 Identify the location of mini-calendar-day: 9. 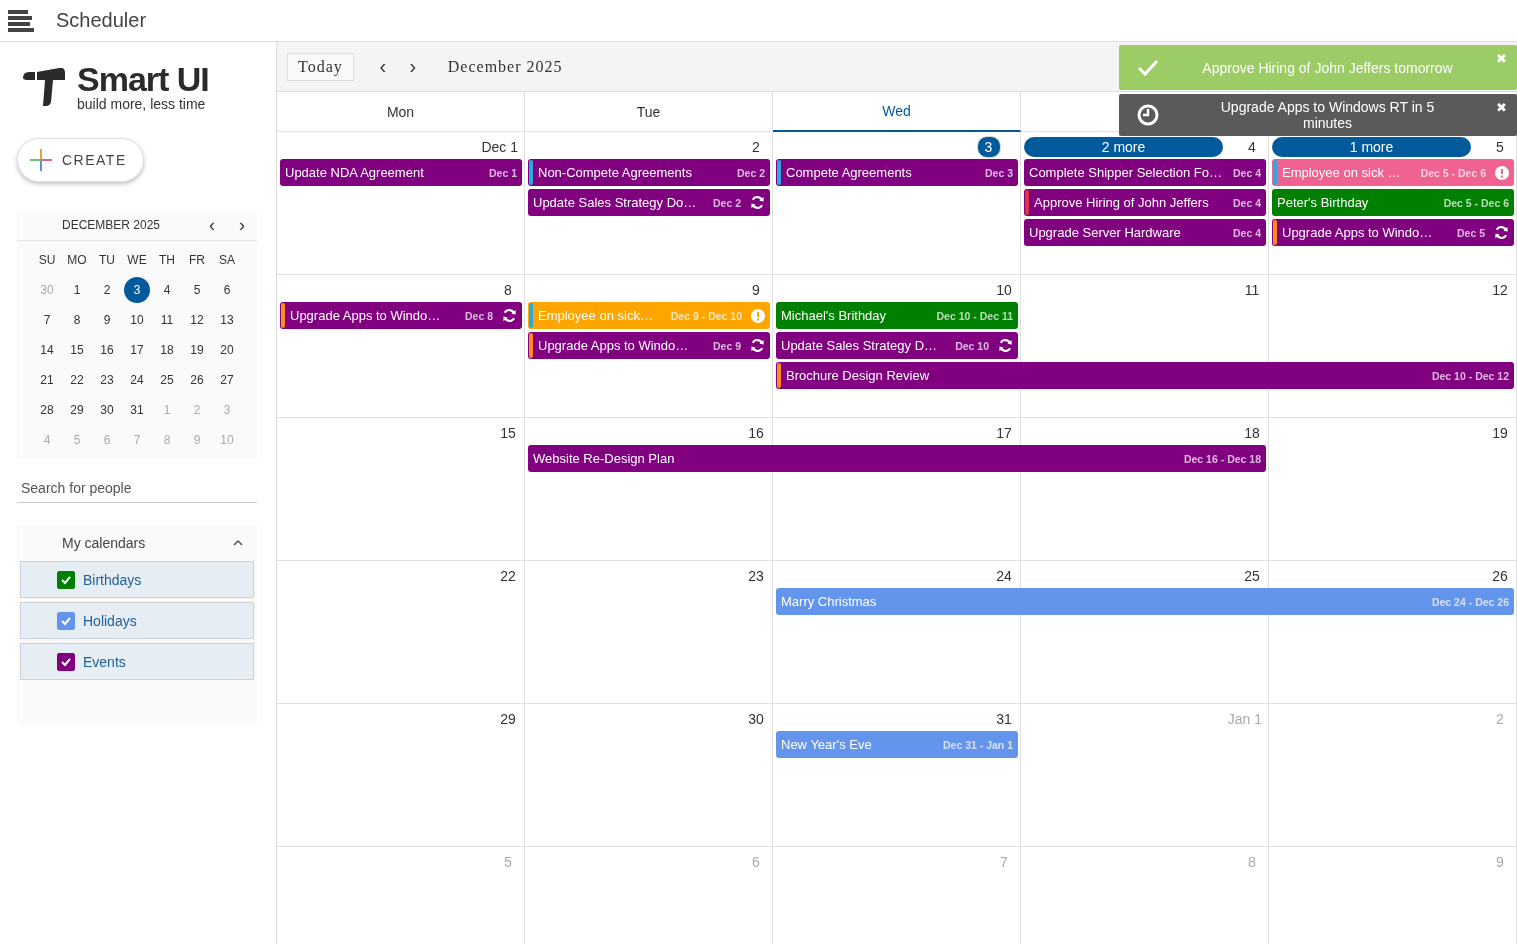
(107, 320).